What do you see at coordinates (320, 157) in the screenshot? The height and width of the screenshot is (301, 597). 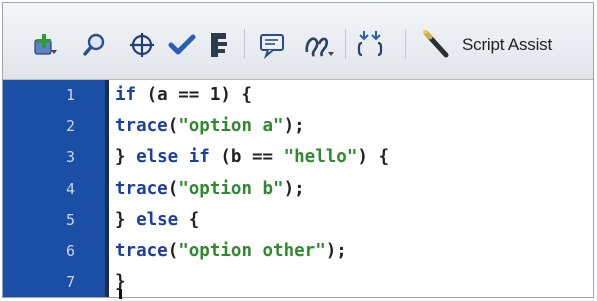 I see `code-token: "hello"` at bounding box center [320, 157].